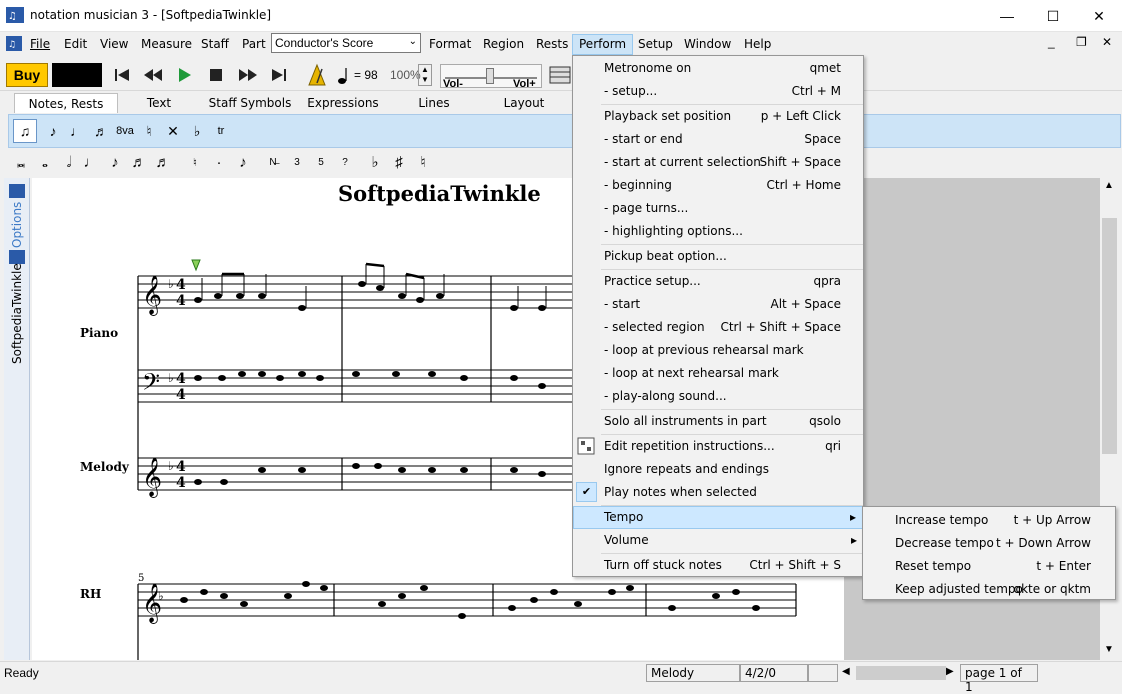 This screenshot has width=1122, height=694. Describe the element at coordinates (166, 44) in the screenshot. I see `menu-measure: Measure` at that location.